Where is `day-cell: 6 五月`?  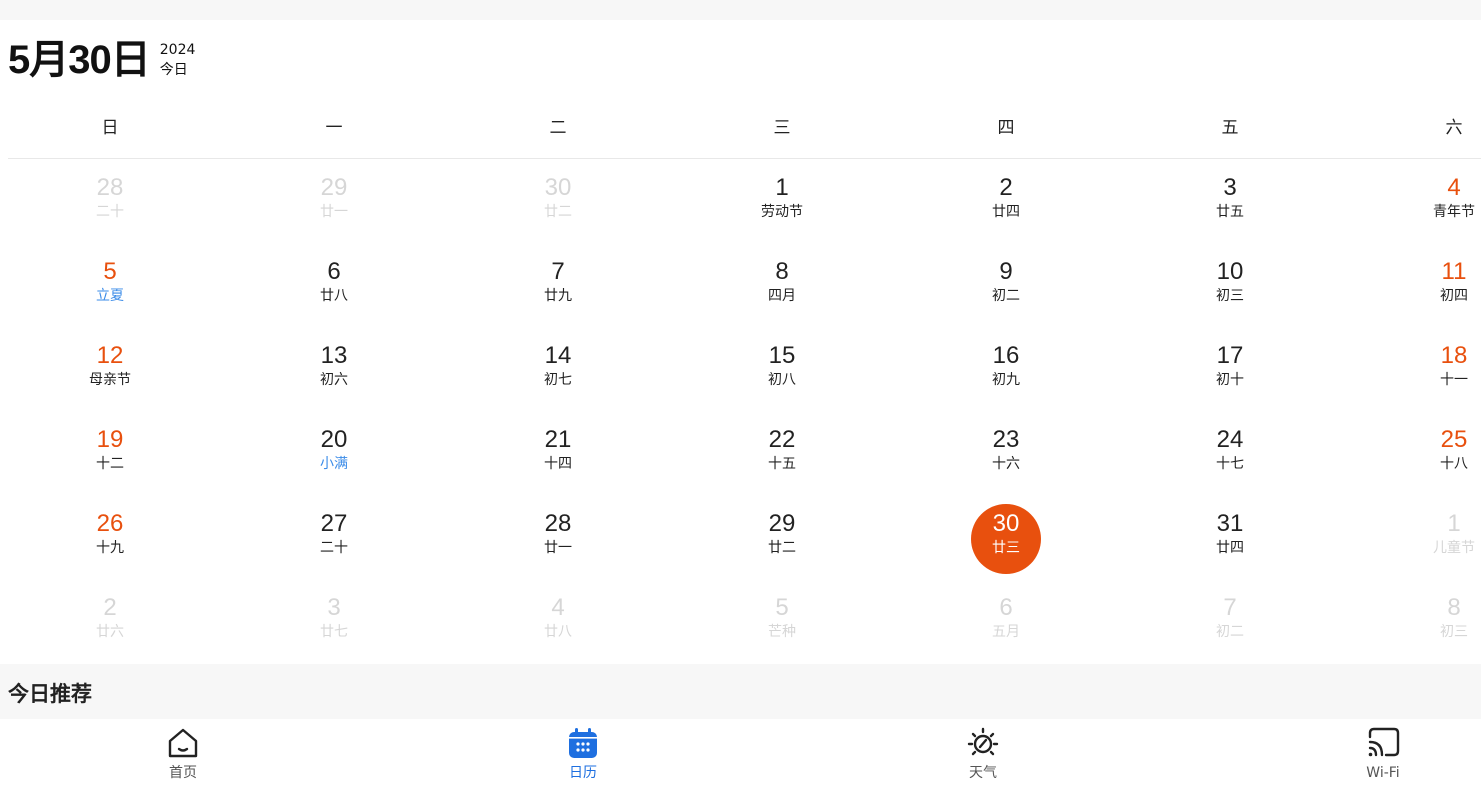
day-cell: 6 五月 is located at coordinates (1006, 623).